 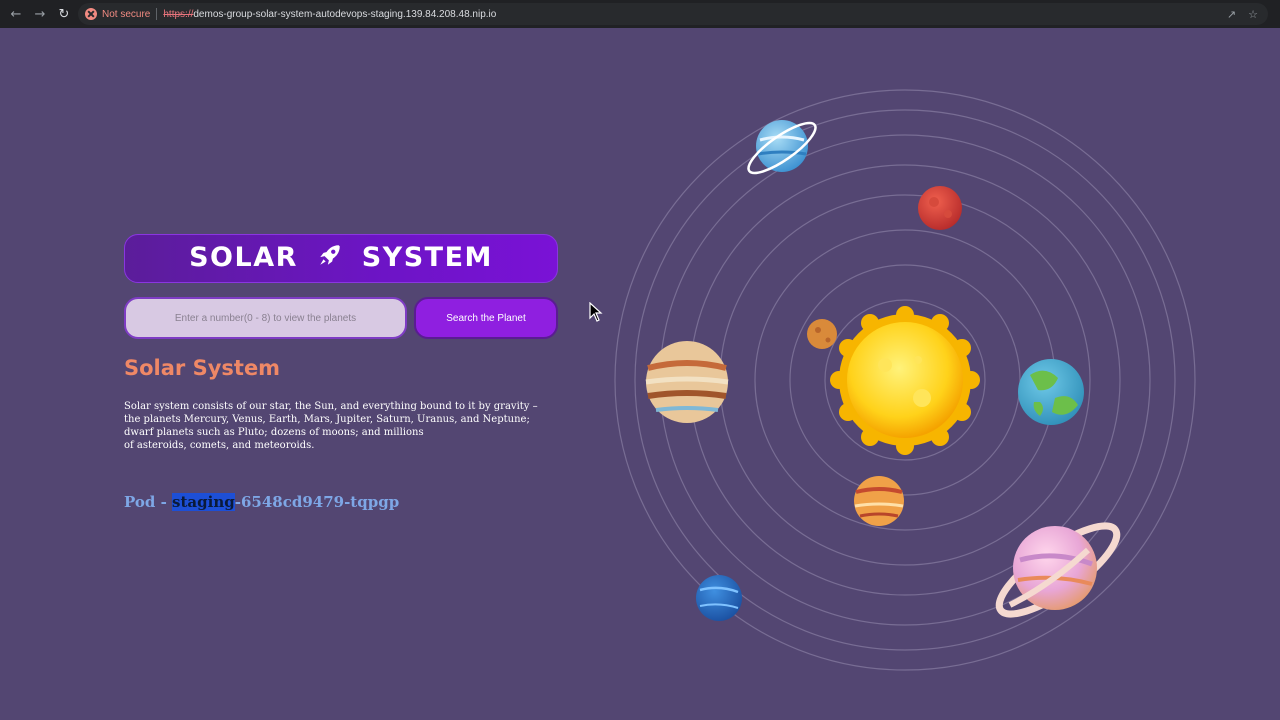 I want to click on sun, so click(x=905, y=380).